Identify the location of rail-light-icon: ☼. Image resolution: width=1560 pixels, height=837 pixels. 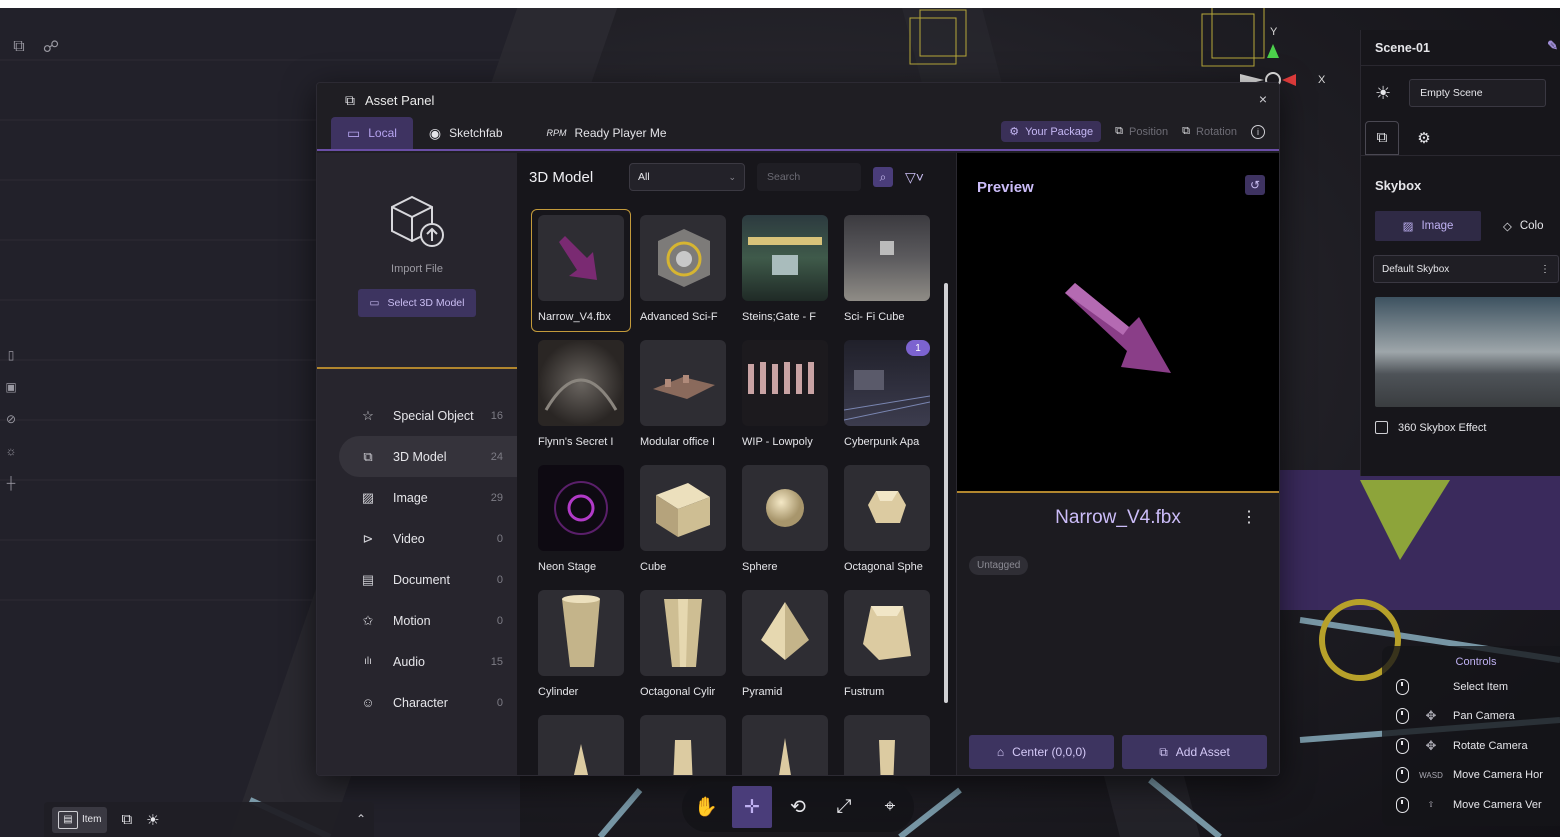
(11, 451).